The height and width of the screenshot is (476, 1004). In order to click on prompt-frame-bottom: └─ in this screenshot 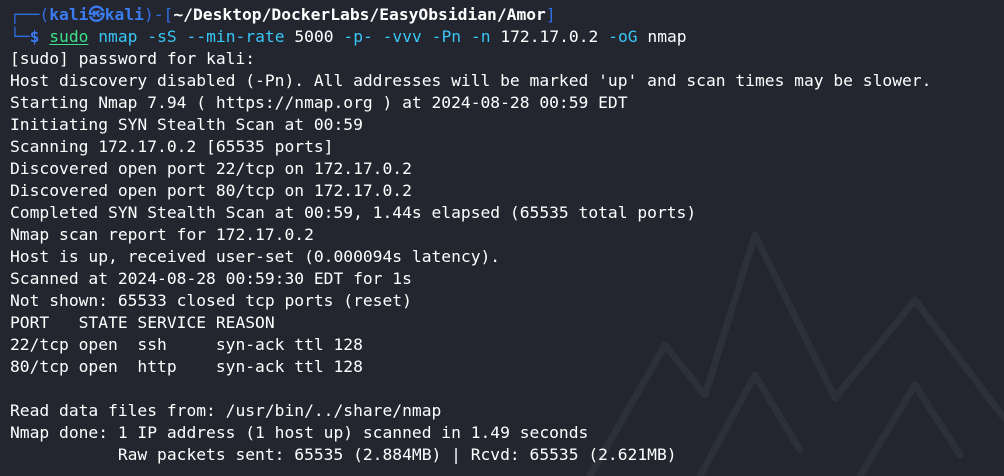, I will do `click(20, 36)`.